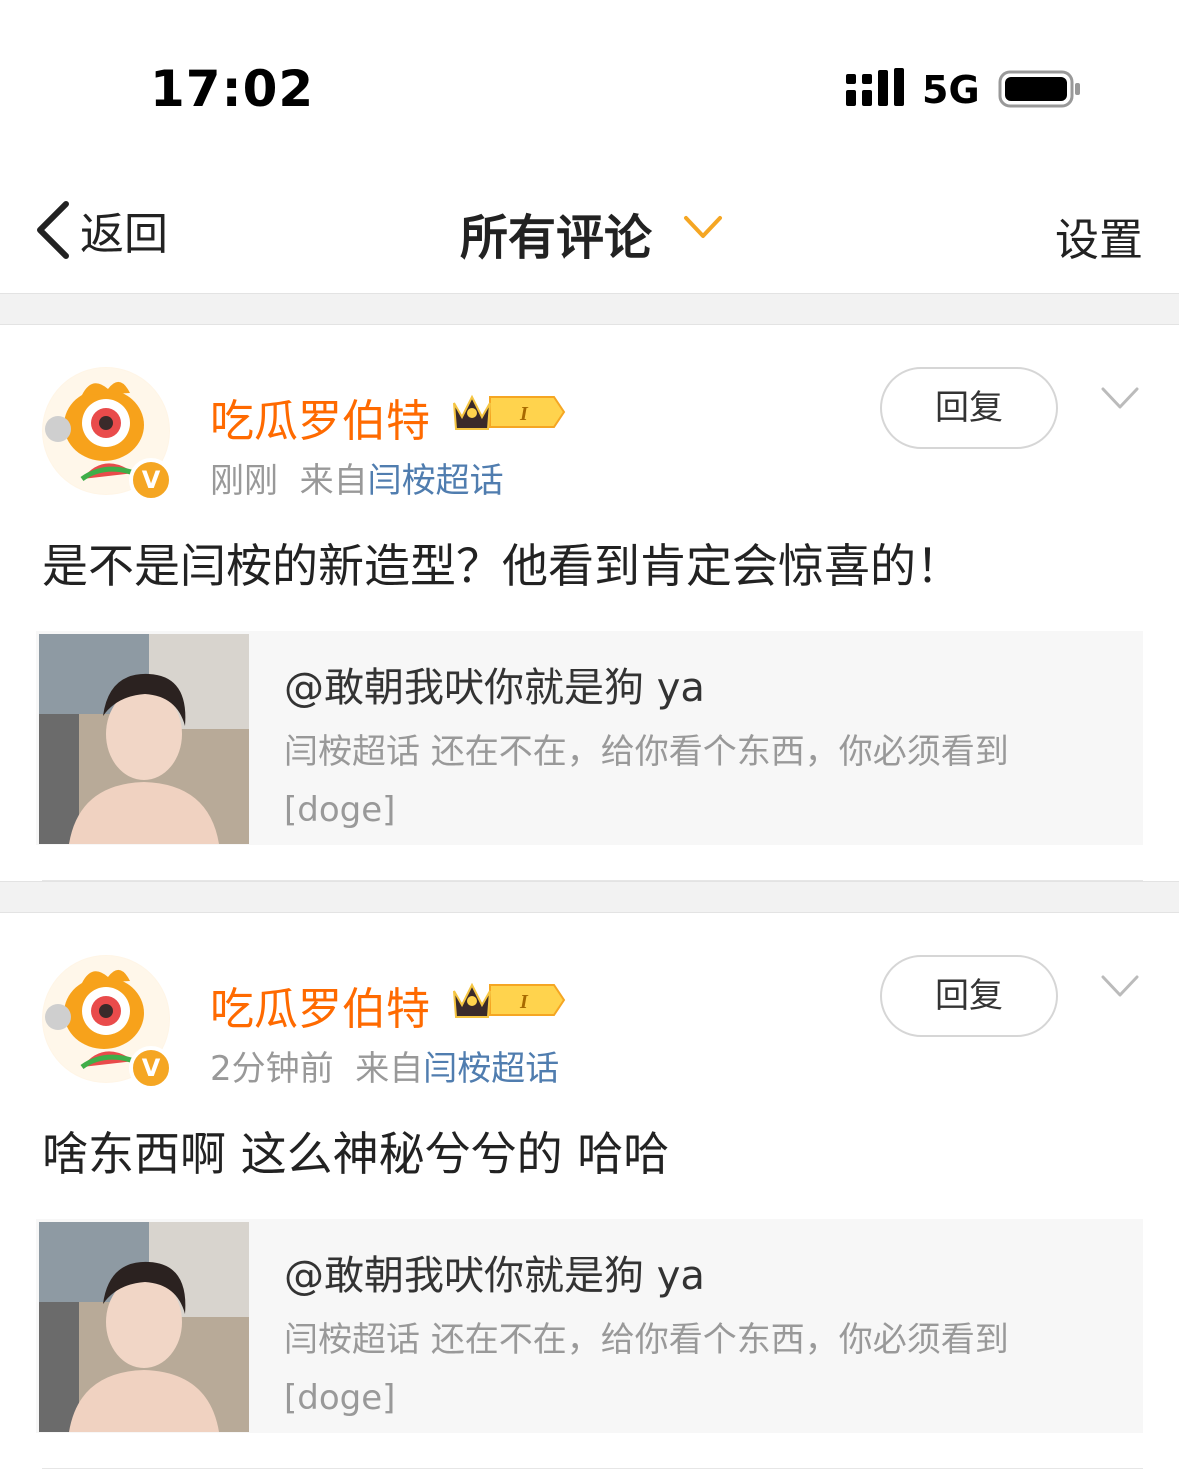 The image size is (1179, 1473). What do you see at coordinates (556, 233) in the screenshot?
I see `page-title: 所有评论` at bounding box center [556, 233].